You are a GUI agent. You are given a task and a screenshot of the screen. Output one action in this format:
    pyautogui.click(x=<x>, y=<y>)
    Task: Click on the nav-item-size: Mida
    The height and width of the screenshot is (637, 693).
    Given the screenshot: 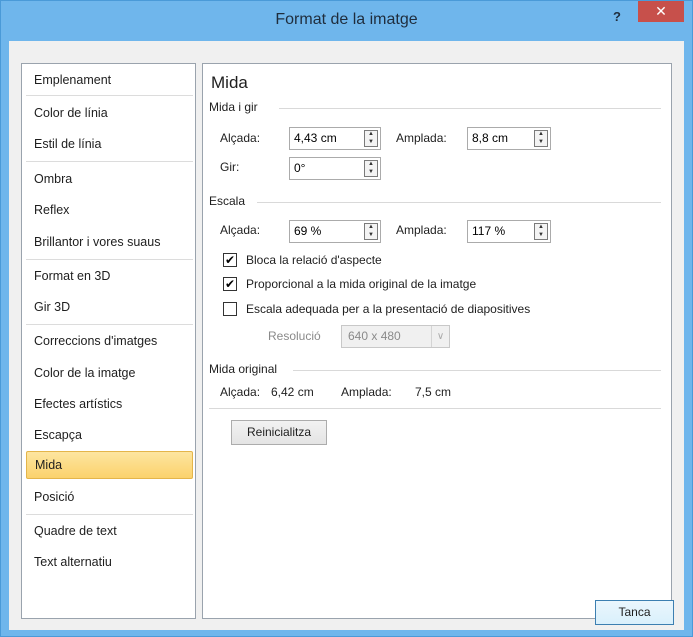 What is the action you would take?
    pyautogui.click(x=109, y=465)
    